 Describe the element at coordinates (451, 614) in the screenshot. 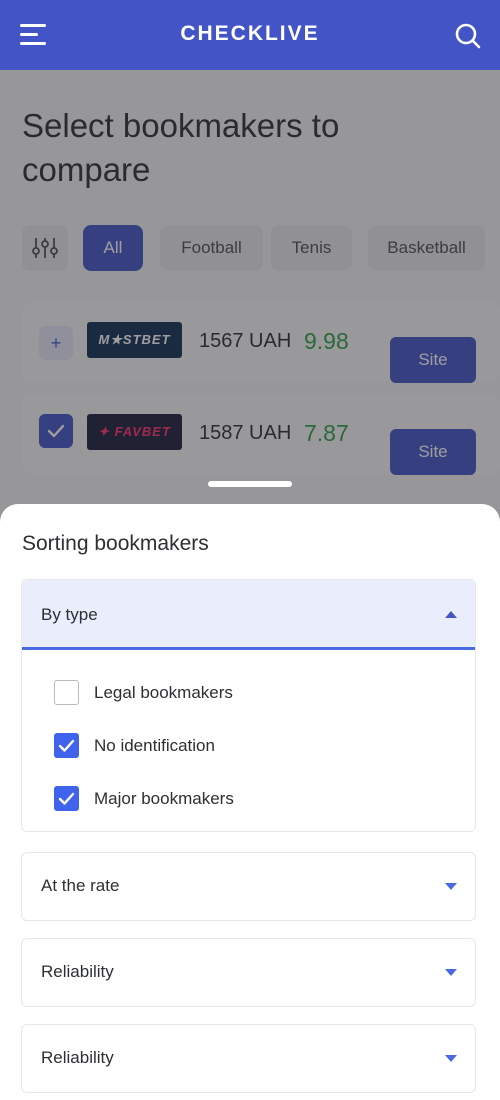

I see `chevron-up-icon` at that location.